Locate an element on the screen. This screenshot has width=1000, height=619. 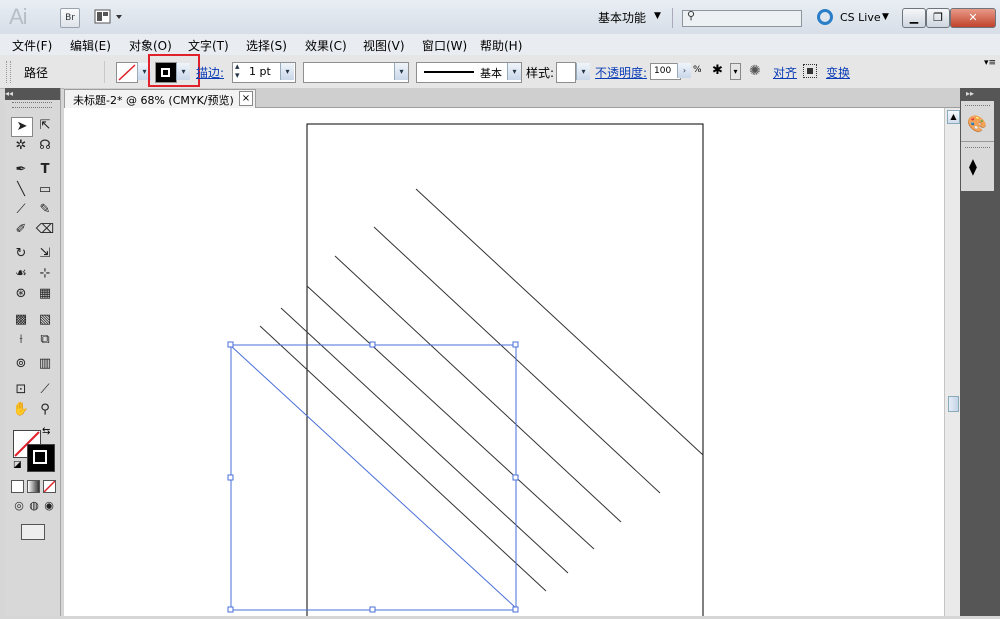
workspace-switcher: 基本功能 is located at coordinates (622, 17).